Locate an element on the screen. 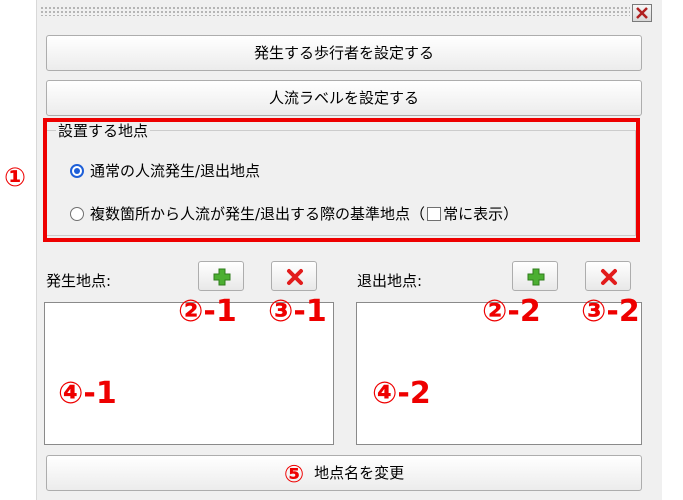  exit-label: 退出地点: is located at coordinates (390, 281).